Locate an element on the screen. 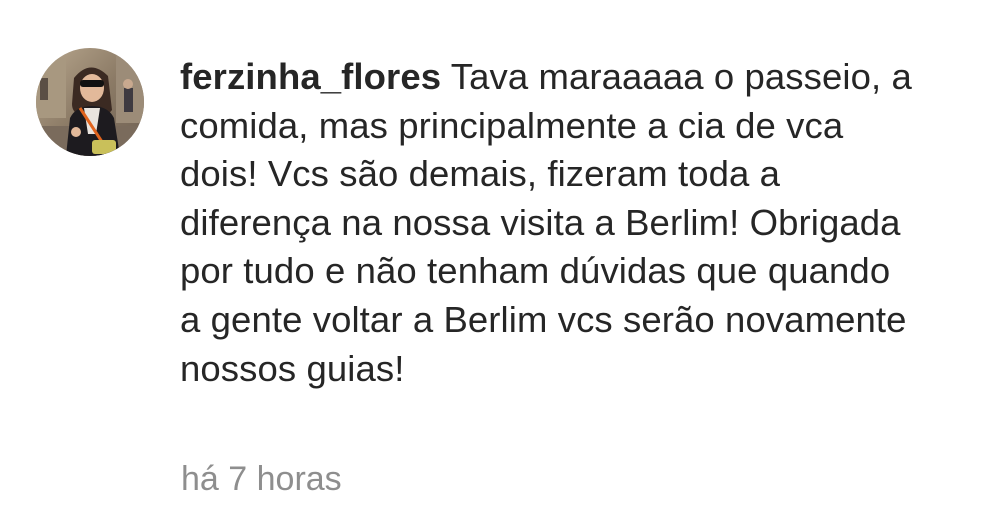 The image size is (988, 523). comment-username: ferzinha_flores is located at coordinates (310, 76).